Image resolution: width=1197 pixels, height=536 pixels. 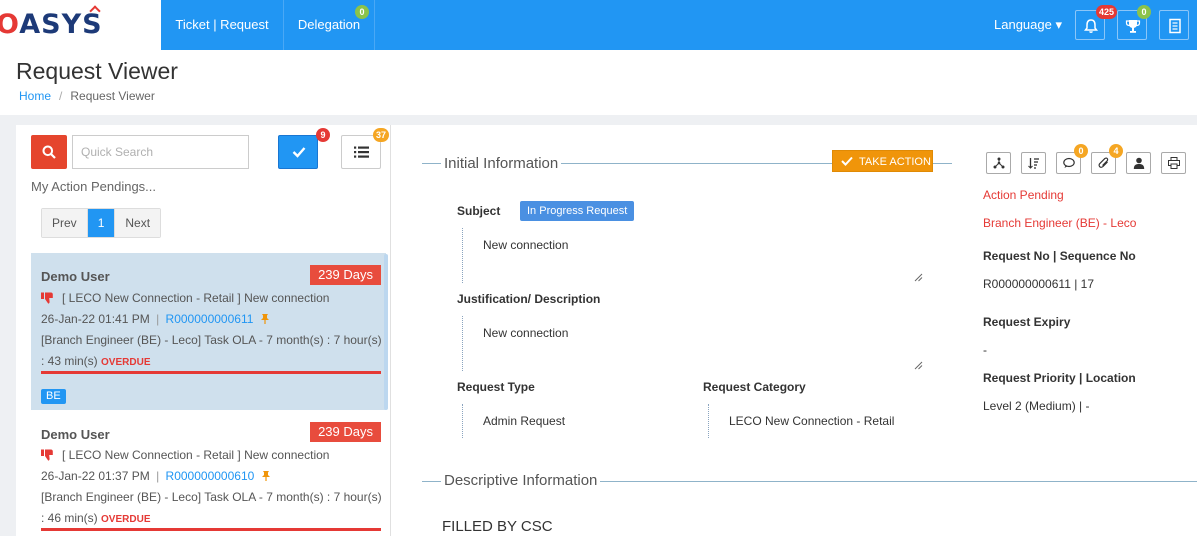 I want to click on notifications-button: 425, so click(x=1096, y=22).